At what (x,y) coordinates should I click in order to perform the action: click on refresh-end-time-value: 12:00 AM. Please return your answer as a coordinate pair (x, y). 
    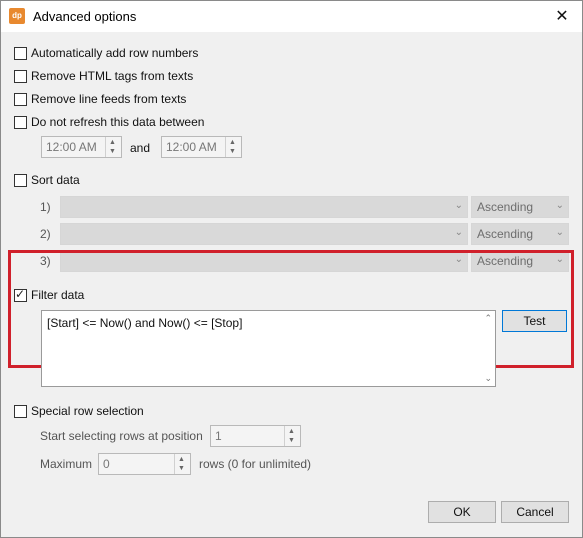
    Looking at the image, I should click on (191, 147).